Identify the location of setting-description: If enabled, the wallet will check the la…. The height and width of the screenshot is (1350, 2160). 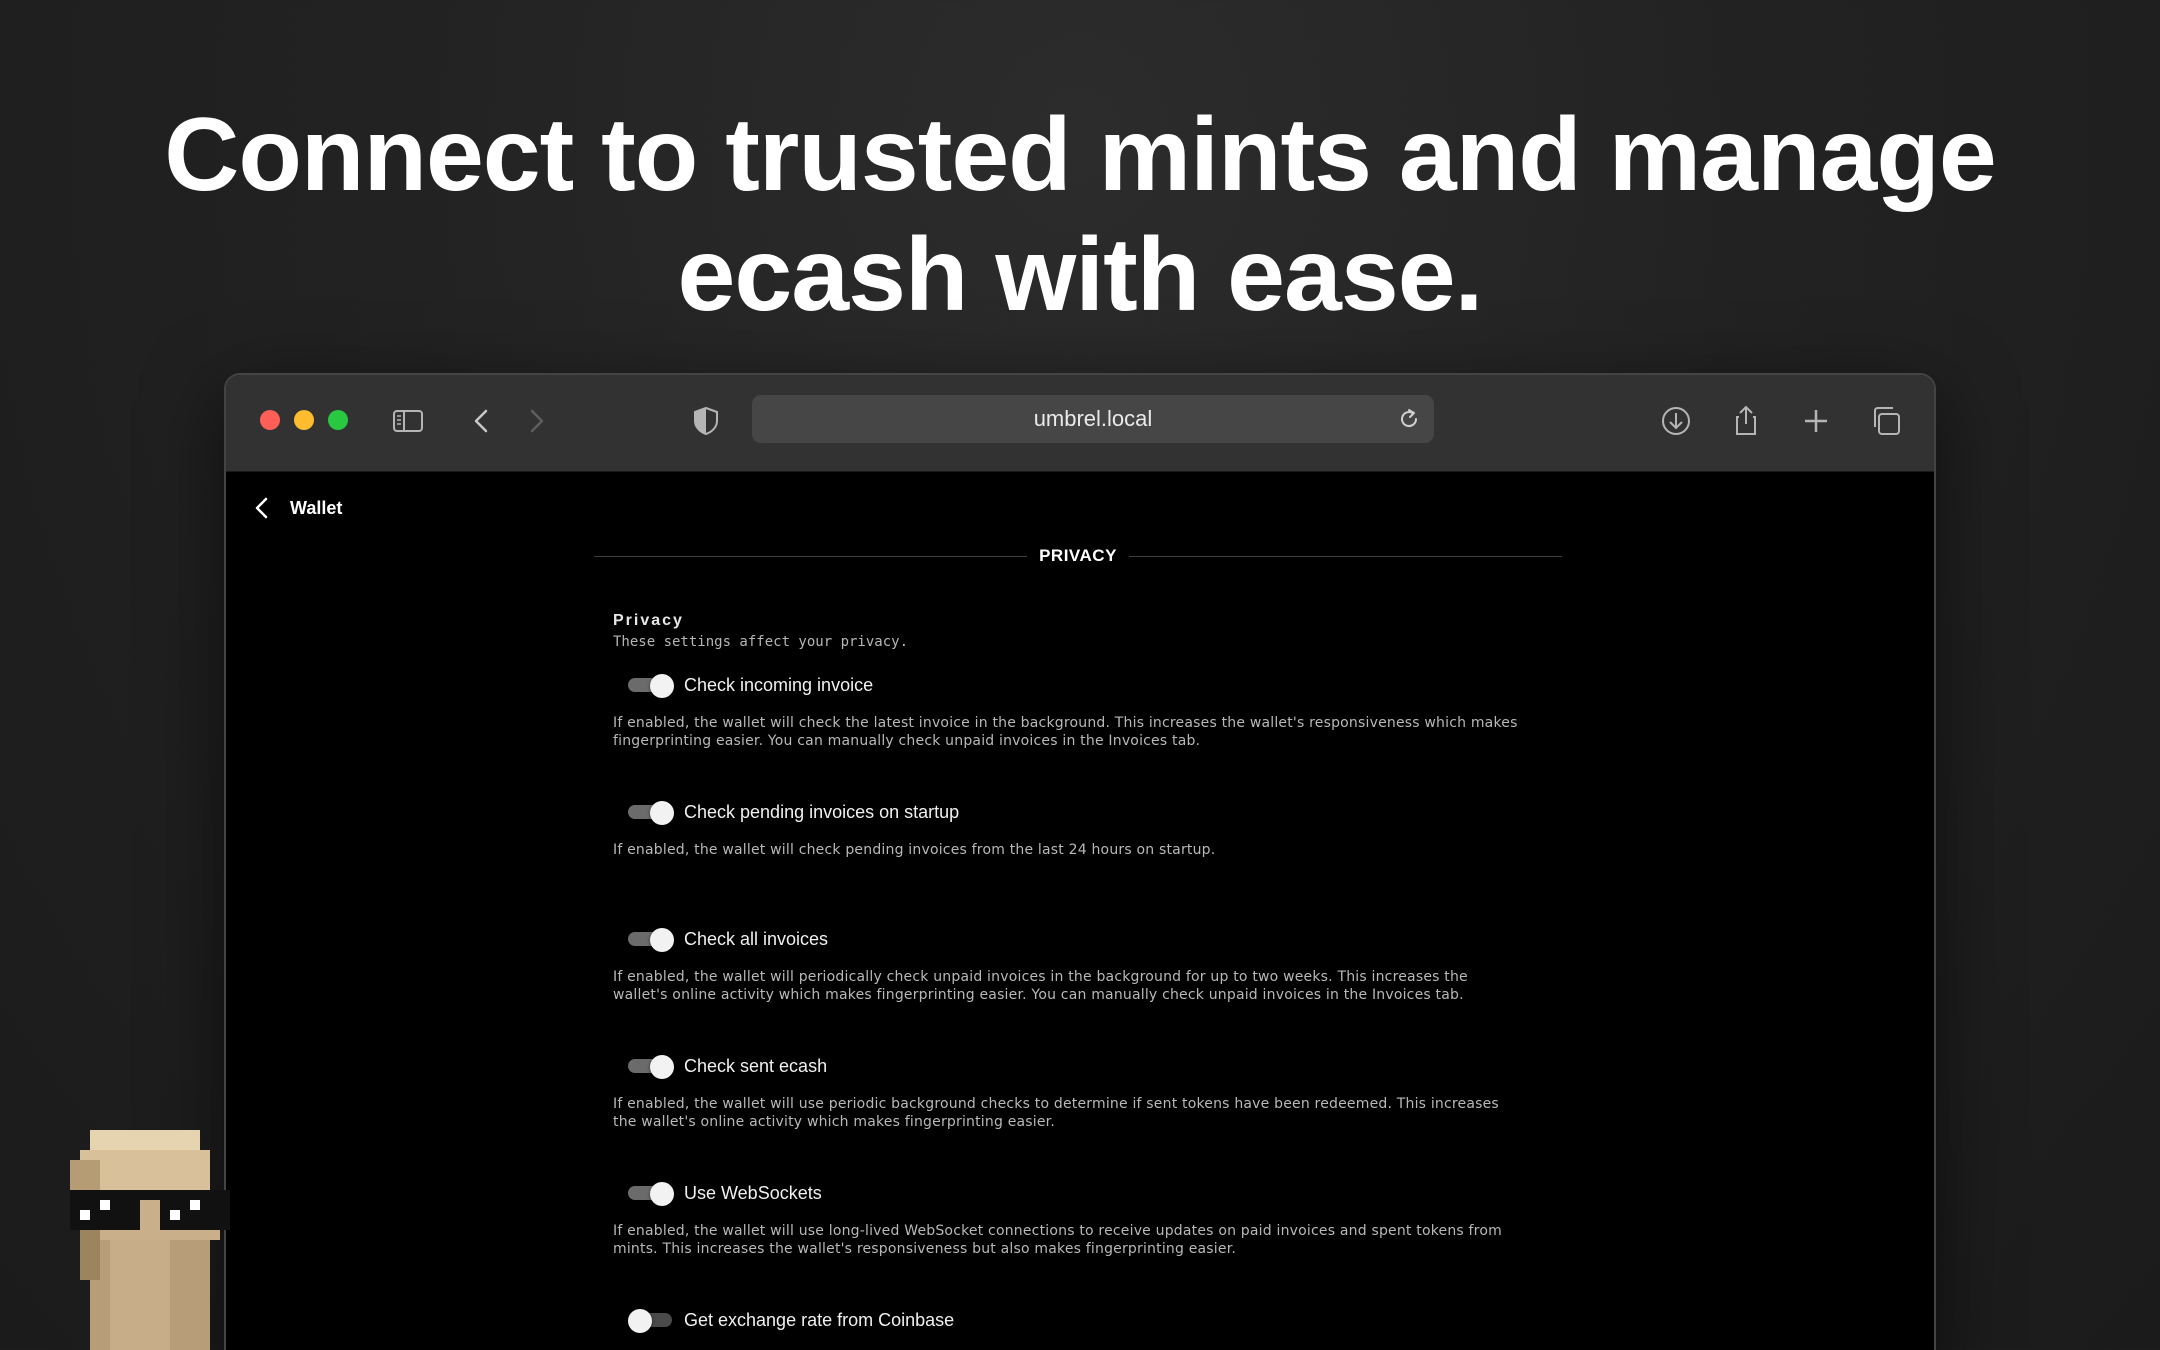
(1065, 732).